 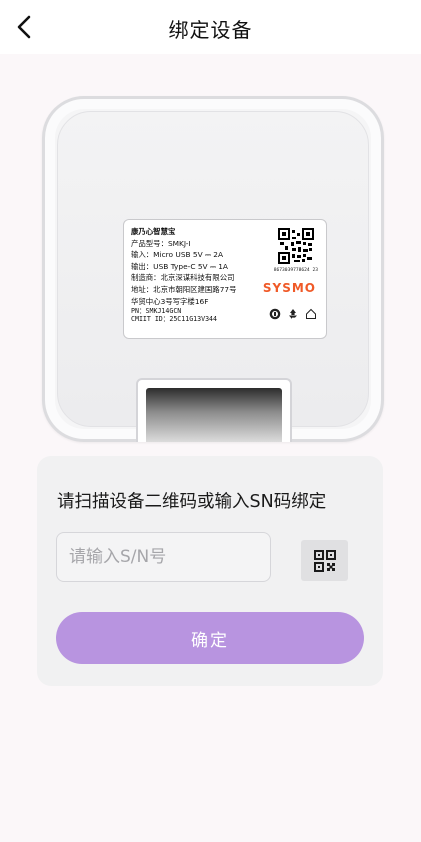 What do you see at coordinates (153, 231) in the screenshot?
I see `label-product-name: 康乃心智慧宝` at bounding box center [153, 231].